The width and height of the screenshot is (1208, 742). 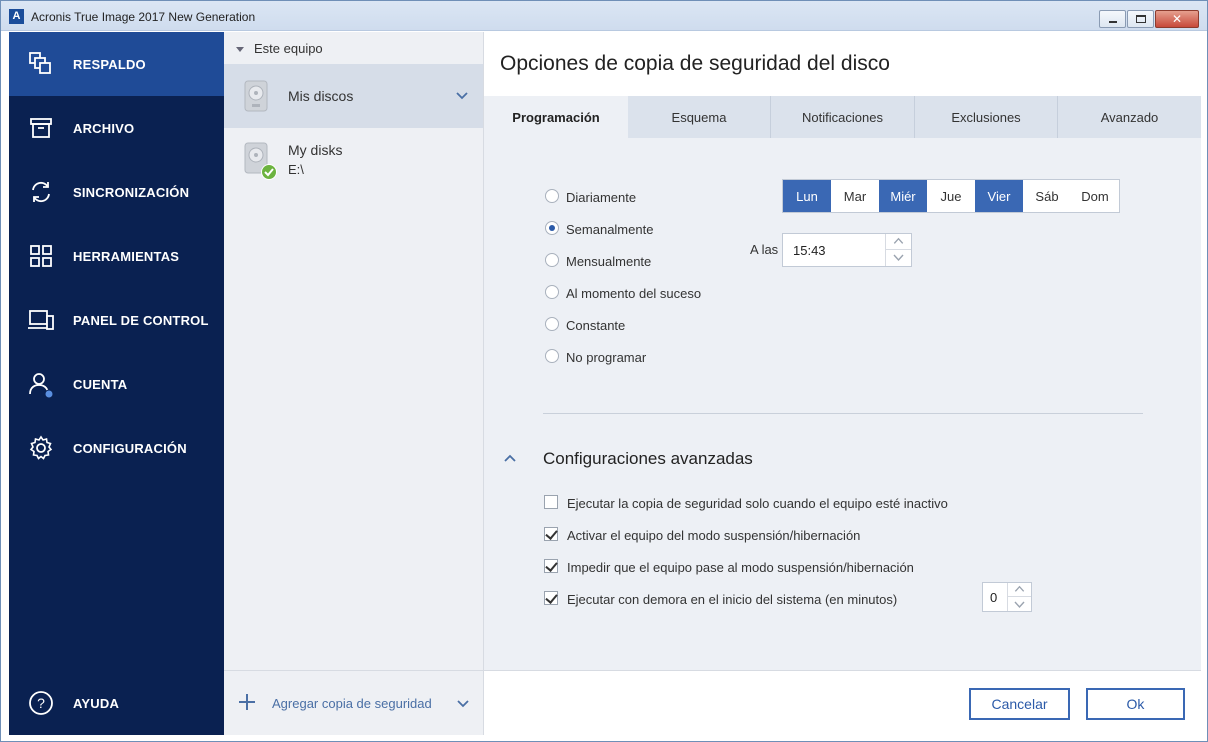 What do you see at coordinates (40, 63) in the screenshot?
I see `backup-icon` at bounding box center [40, 63].